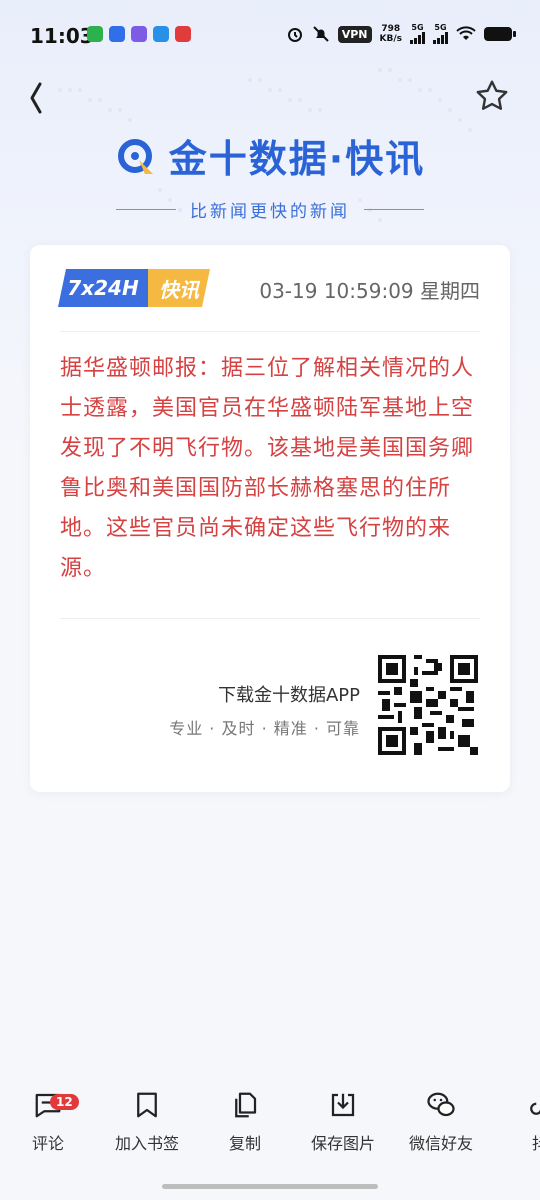 The height and width of the screenshot is (1200, 540). Describe the element at coordinates (440, 27) in the screenshot. I see `signal-2-label: 5G` at that location.